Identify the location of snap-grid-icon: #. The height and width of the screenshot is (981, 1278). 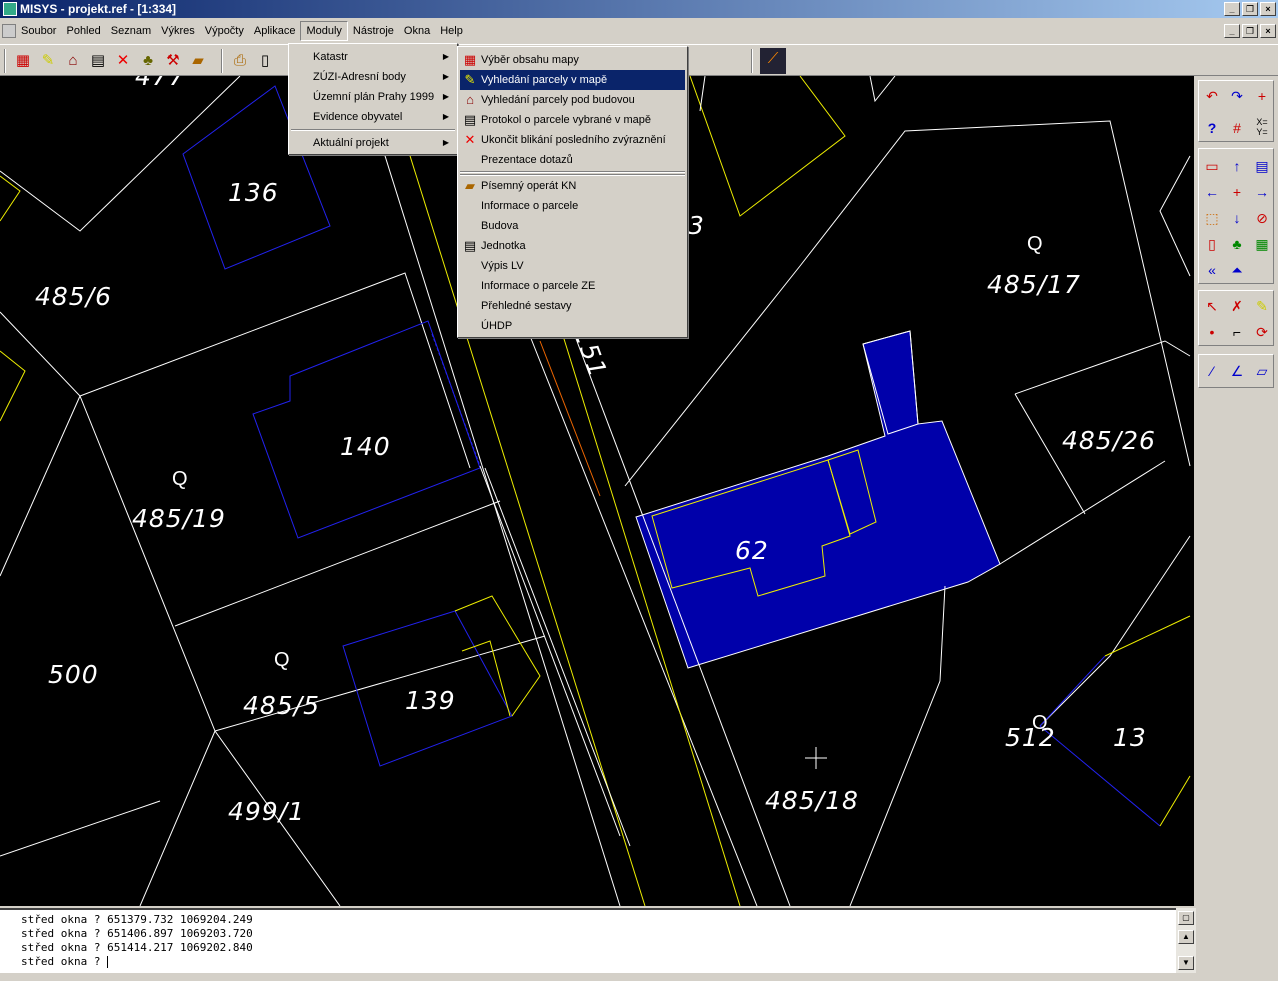
(1237, 128).